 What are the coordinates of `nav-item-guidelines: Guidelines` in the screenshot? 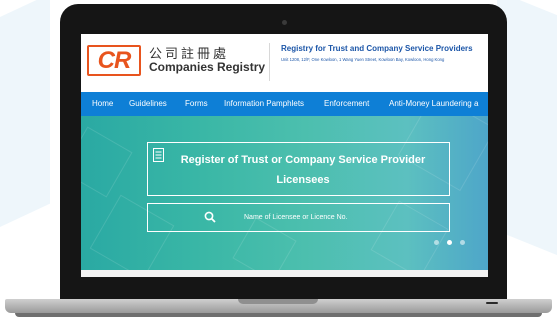 It's located at (148, 104).